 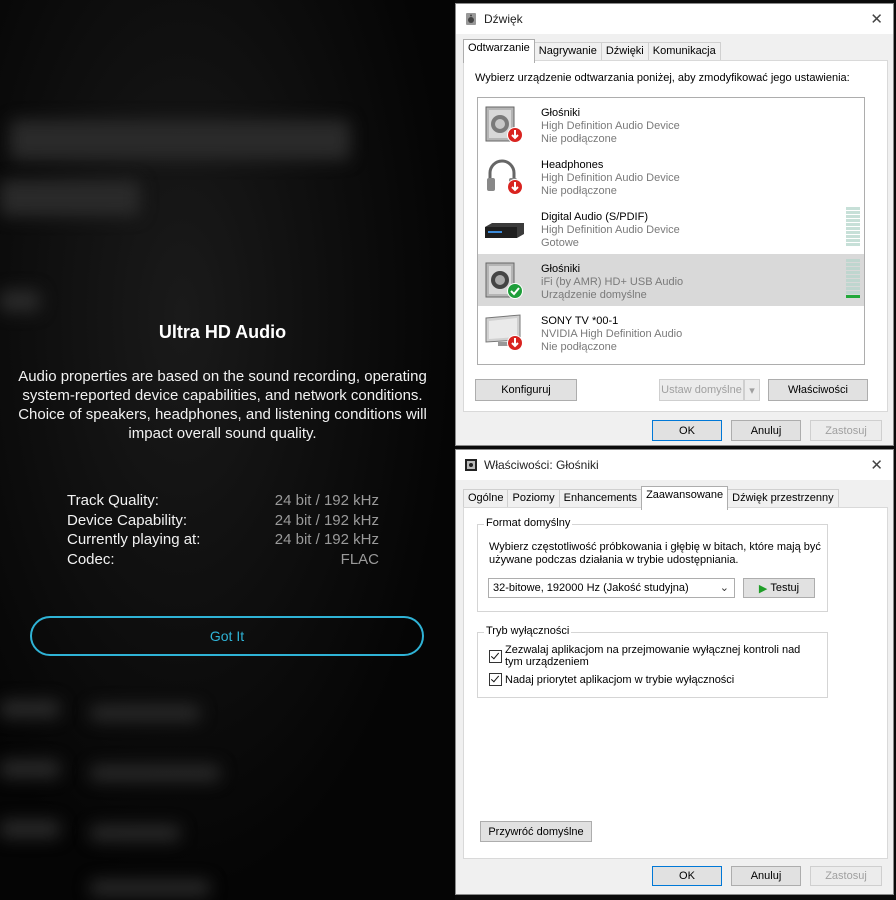 I want to click on tab-spatial-sound: Dźwięk przestrzenny, so click(x=783, y=499).